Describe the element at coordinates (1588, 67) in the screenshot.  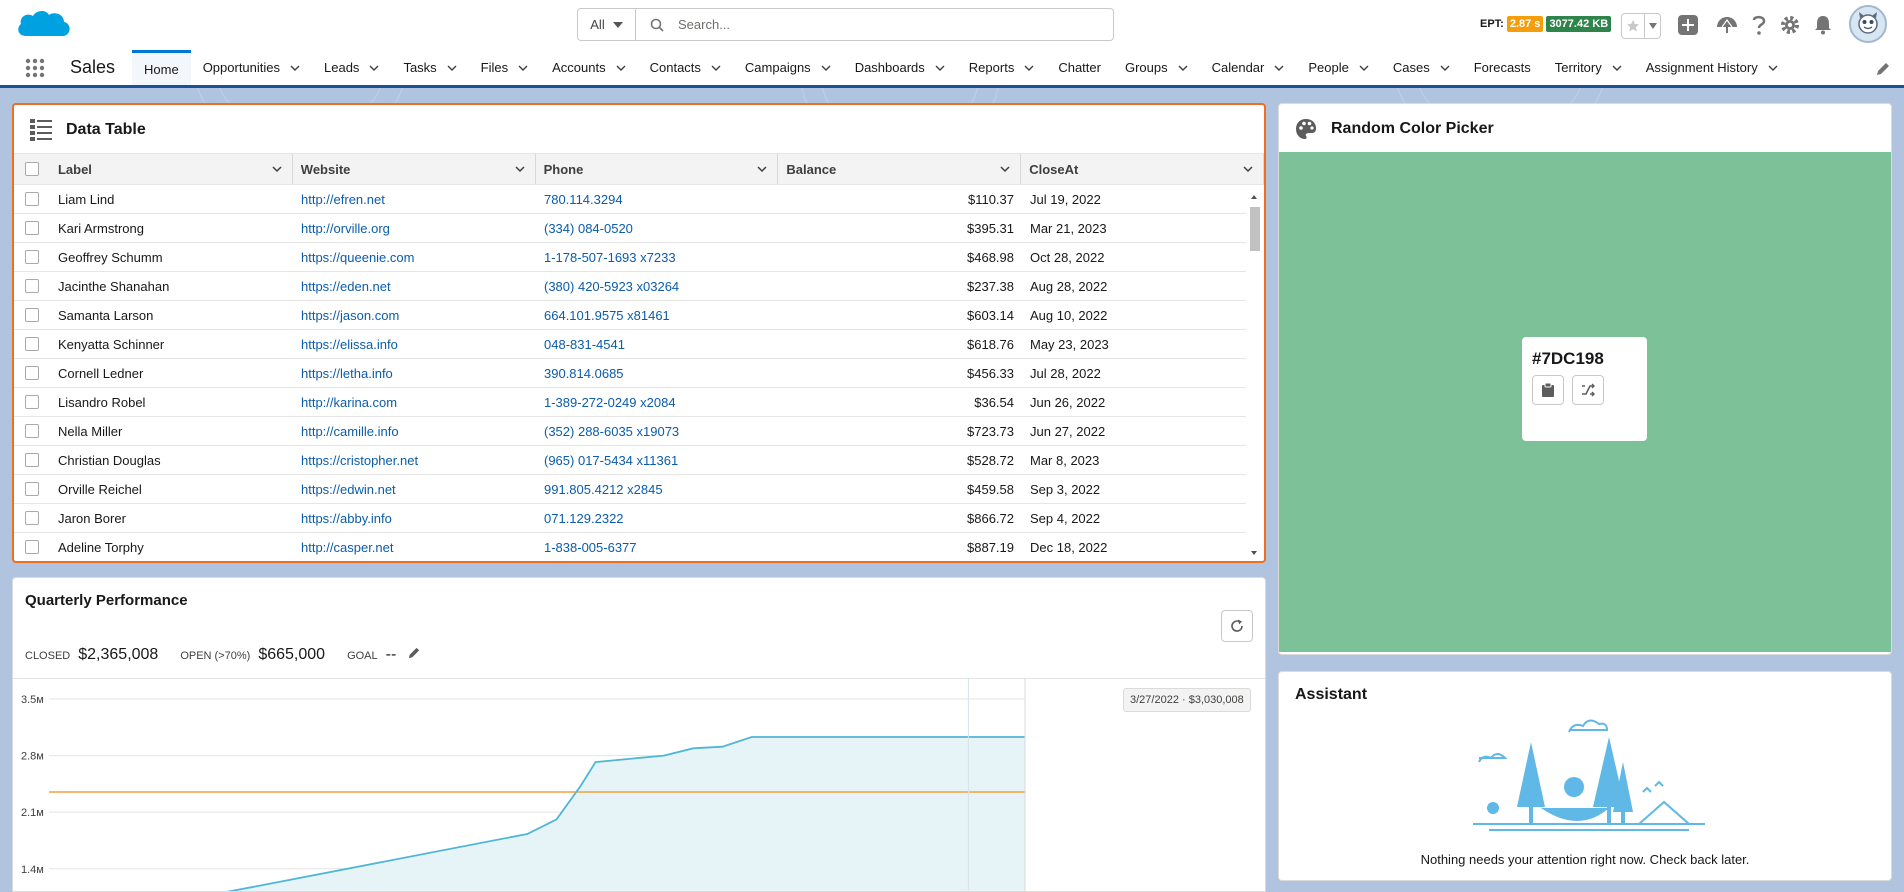
I see `nav-item-territory: Territory` at that location.